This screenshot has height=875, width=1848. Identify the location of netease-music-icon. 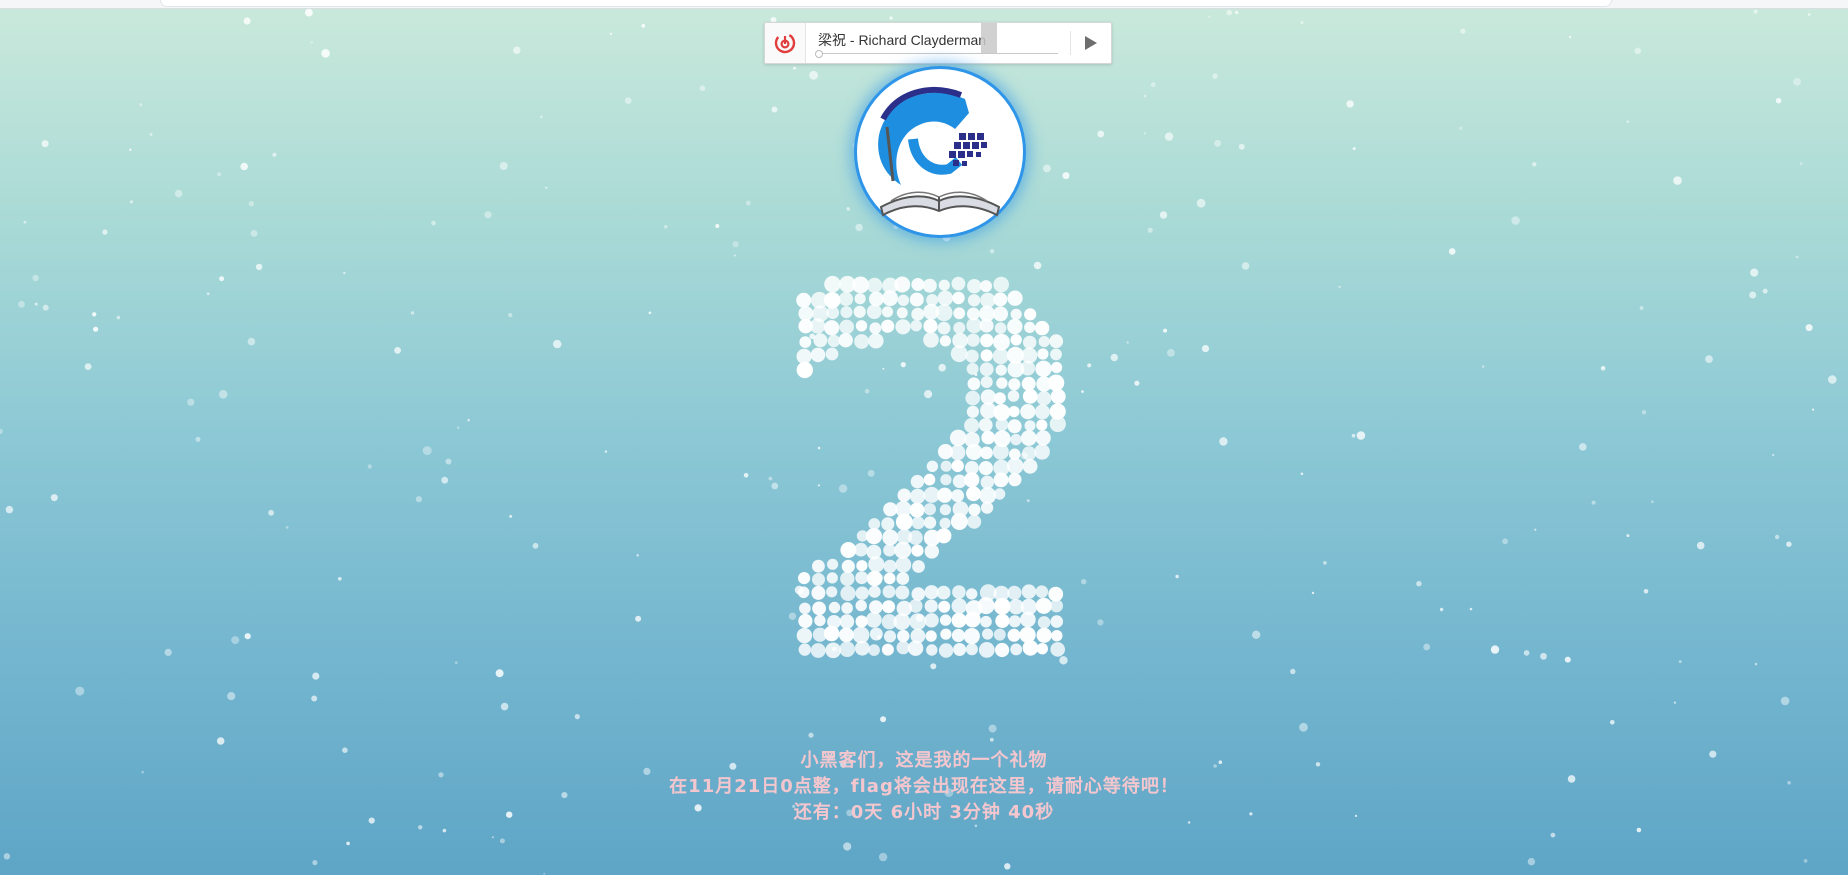
(785, 43).